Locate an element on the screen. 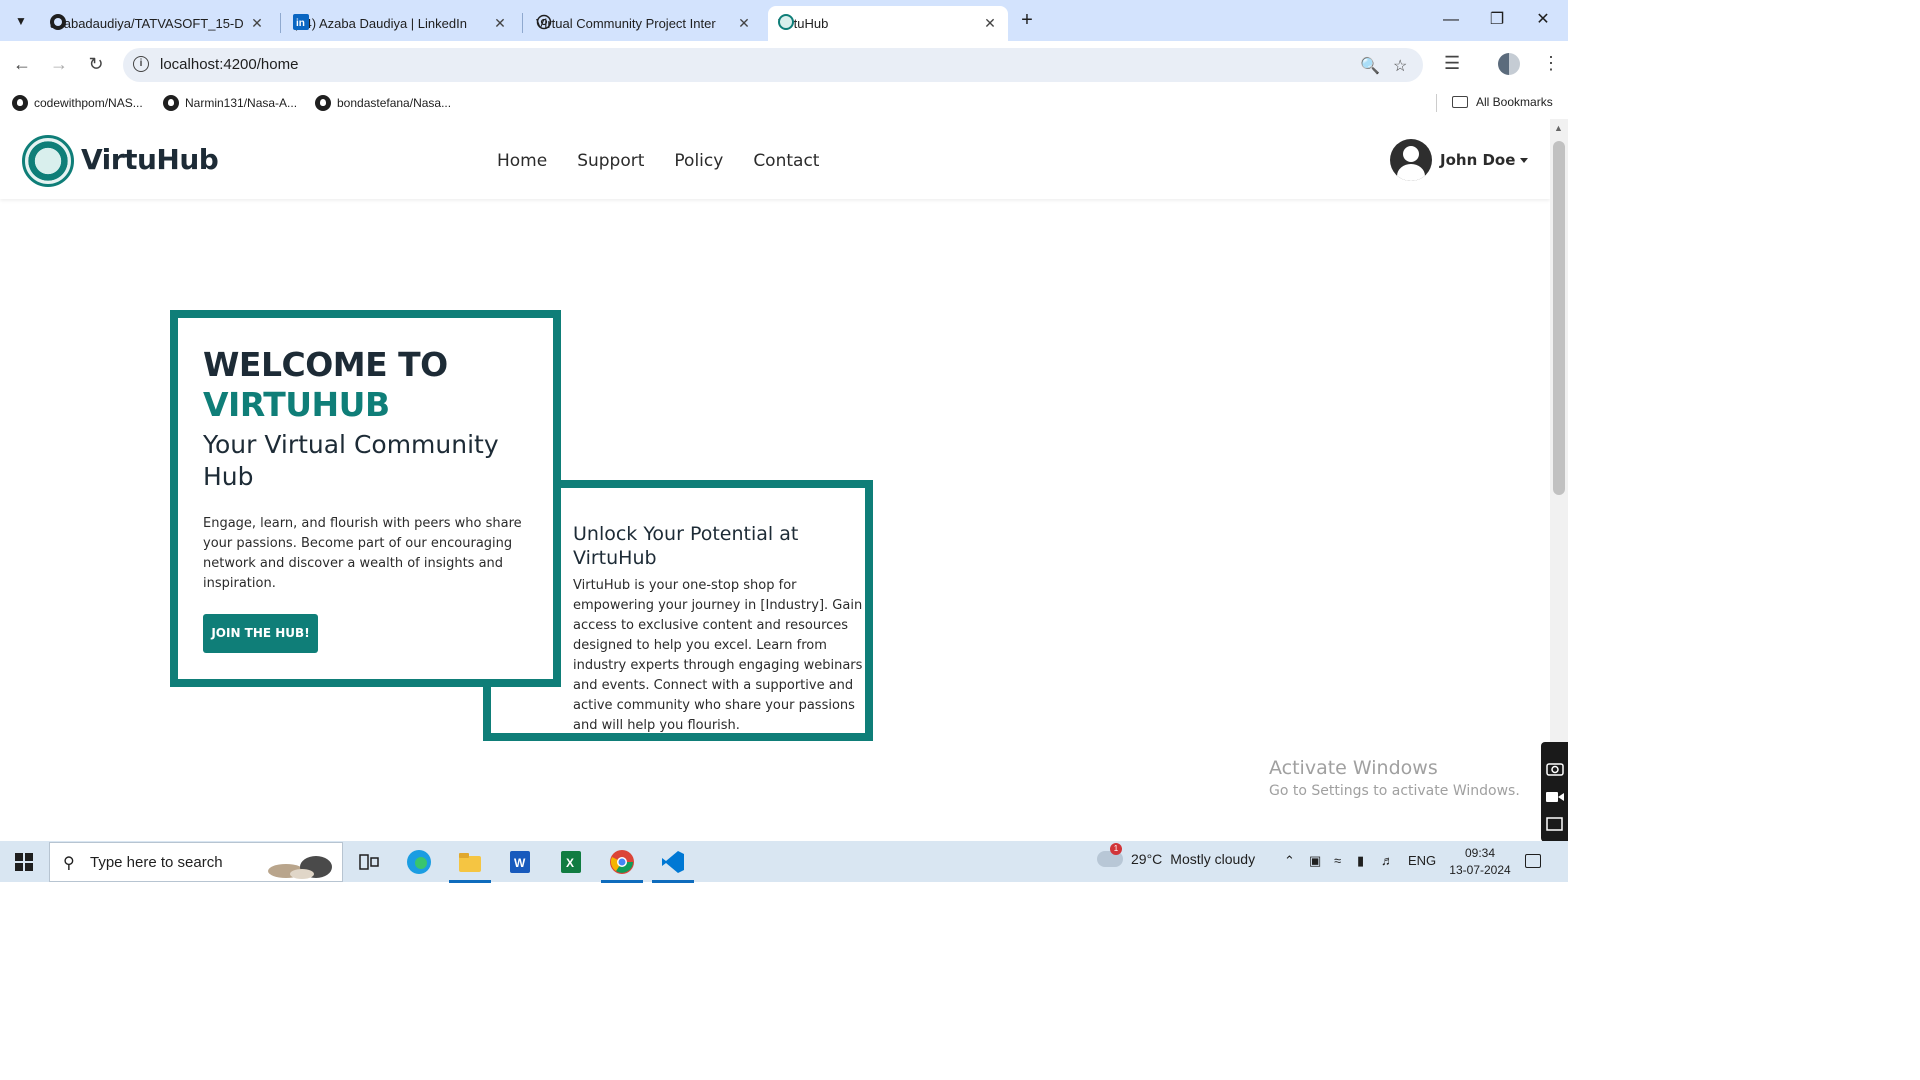 This screenshot has width=1920, height=1080. svg-text: in is located at coordinates (300, 23).